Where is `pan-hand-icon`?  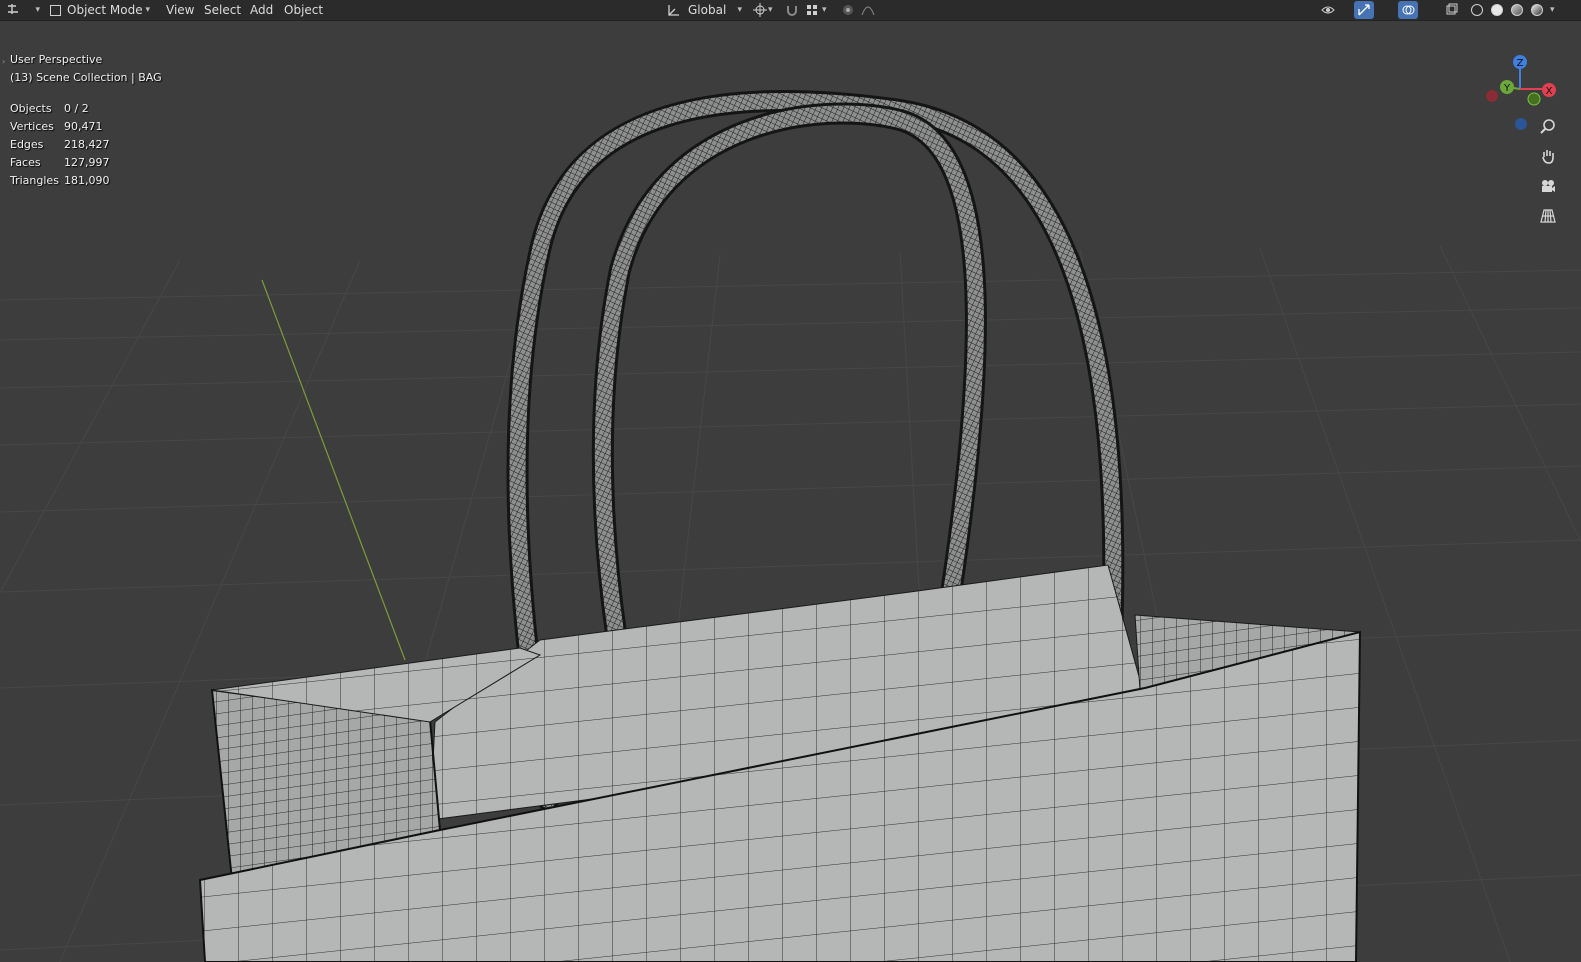
pan-hand-icon is located at coordinates (1548, 157).